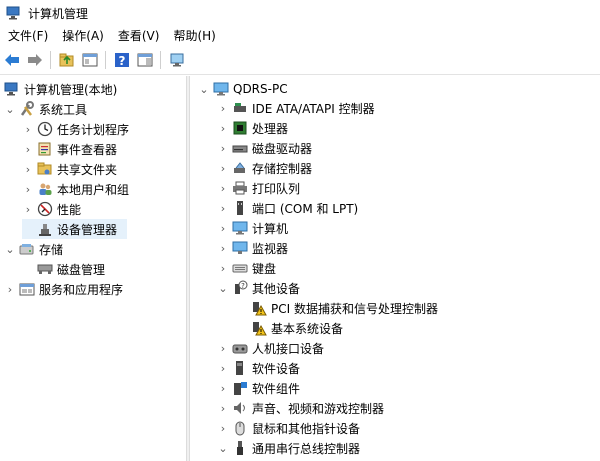 Image resolution: width=600 pixels, height=461 pixels. I want to click on device-category-other-devices: ⌄ ? 其他设备, so click(258, 288).